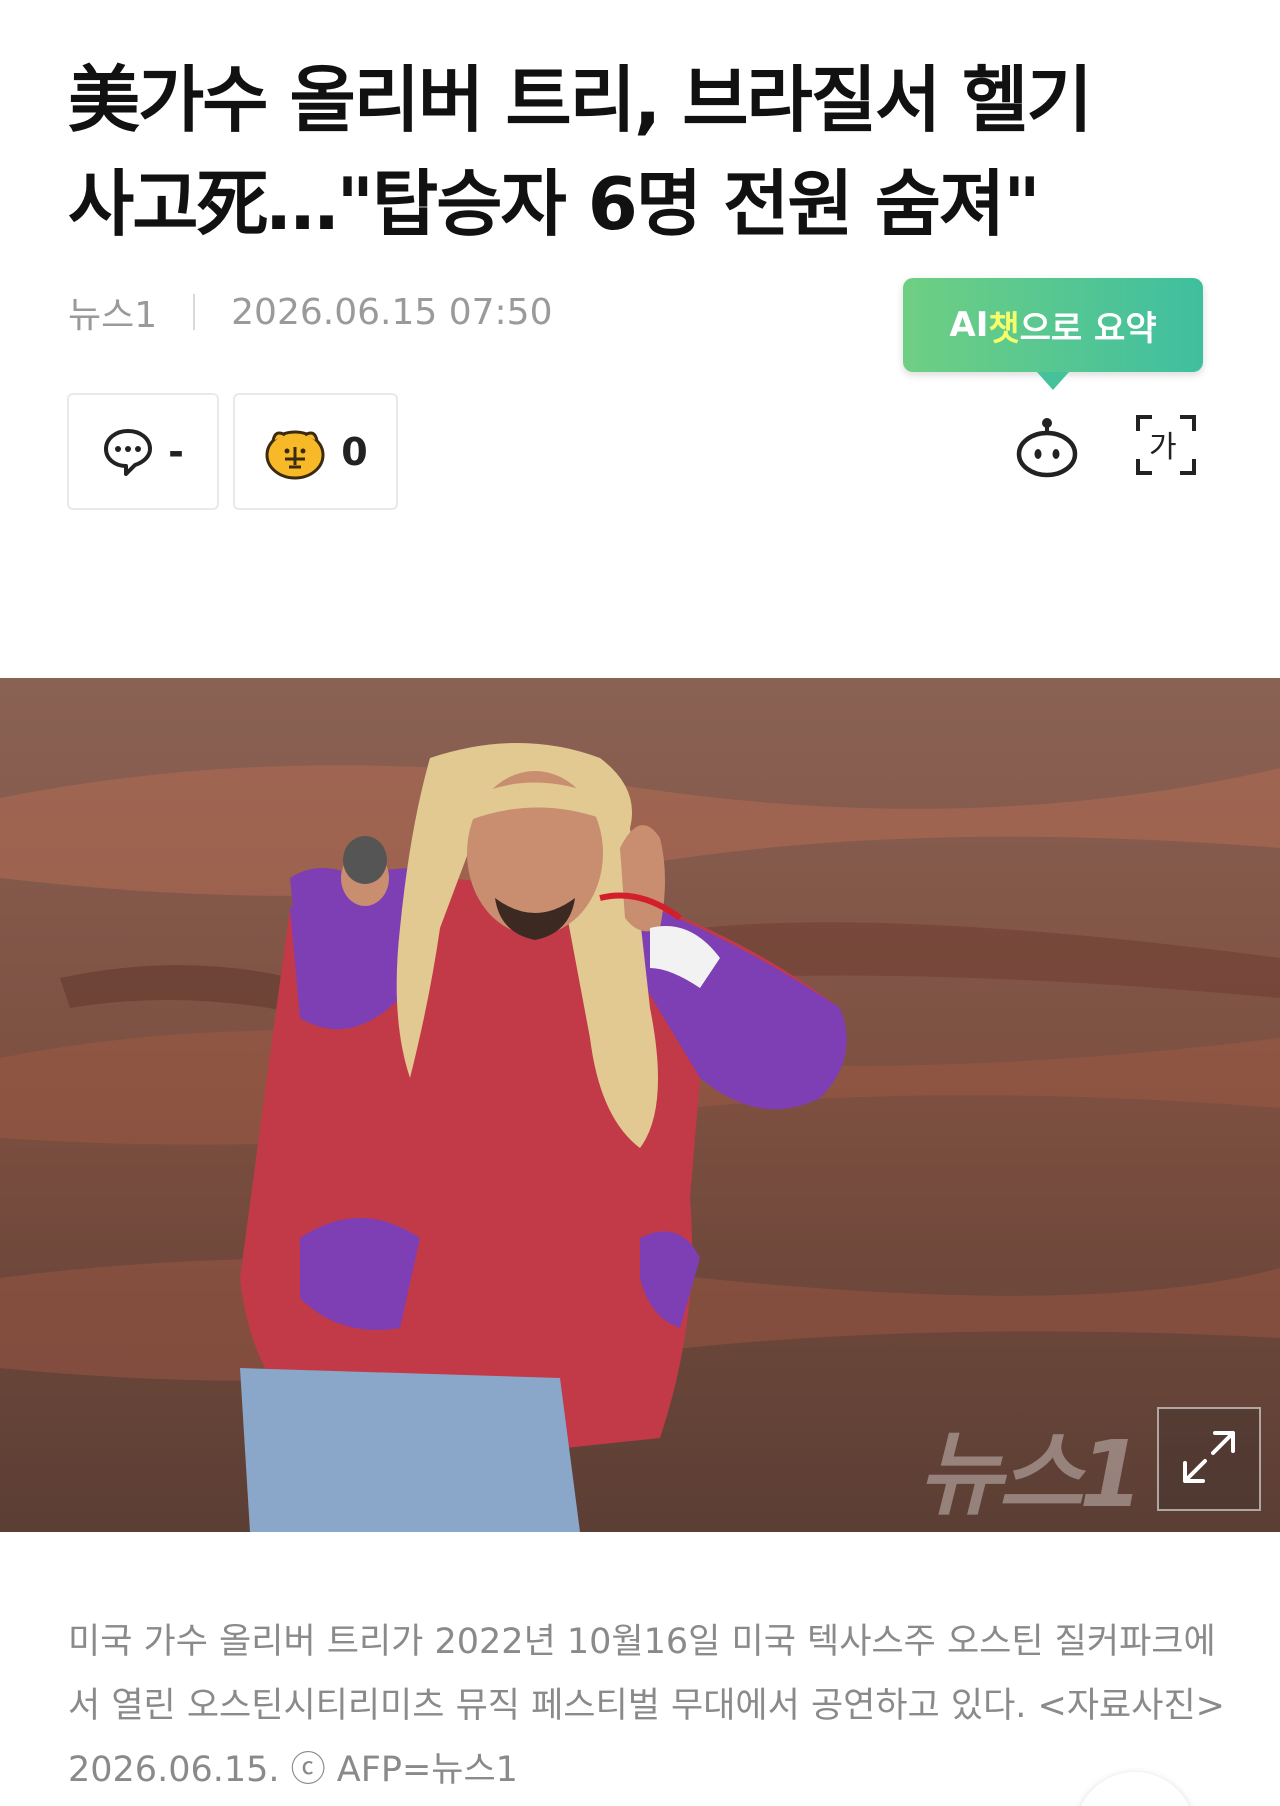 The width and height of the screenshot is (1280, 1806). Describe the element at coordinates (112, 312) in the screenshot. I see `news-source: 뉴스1` at that location.